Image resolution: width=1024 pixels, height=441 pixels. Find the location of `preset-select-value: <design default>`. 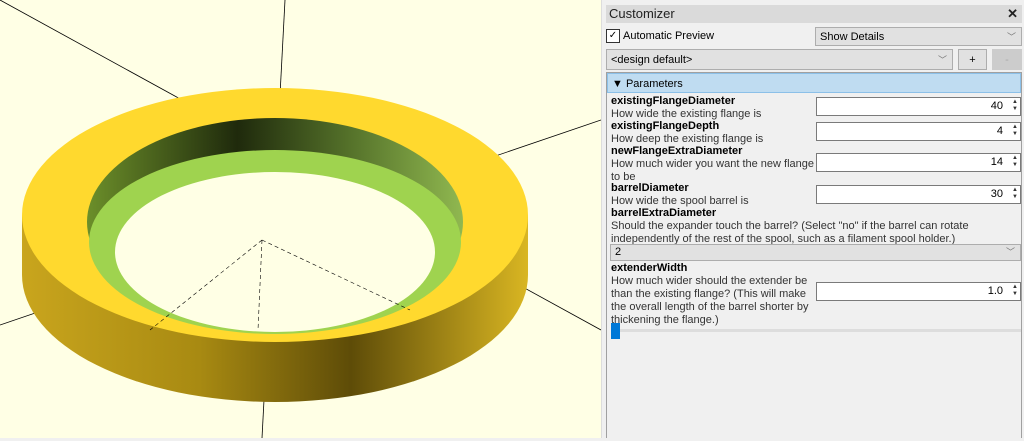

preset-select-value: <design default> is located at coordinates (652, 60).